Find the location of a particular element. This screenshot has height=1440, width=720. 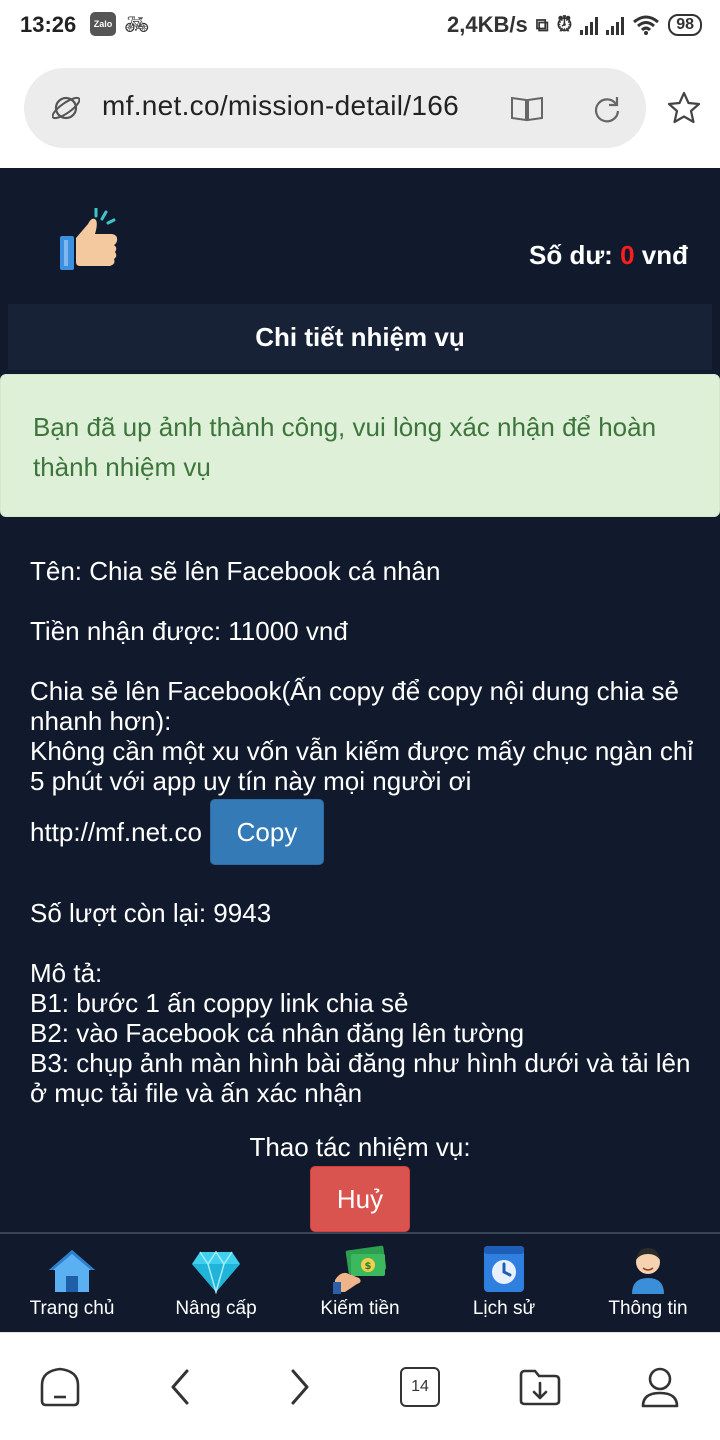

nav-item-profile: Thông tin is located at coordinates (648, 1283).